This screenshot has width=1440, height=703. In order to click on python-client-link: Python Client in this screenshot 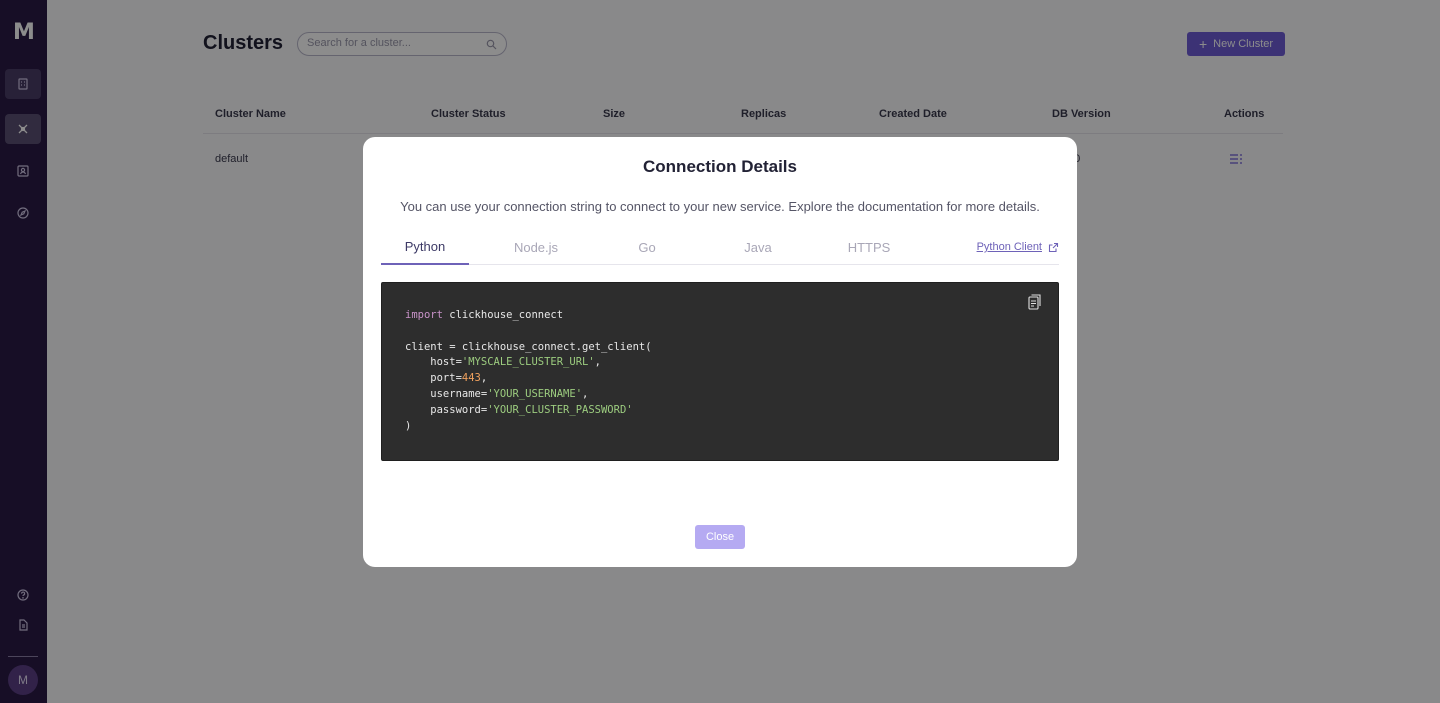, I will do `click(1018, 247)`.